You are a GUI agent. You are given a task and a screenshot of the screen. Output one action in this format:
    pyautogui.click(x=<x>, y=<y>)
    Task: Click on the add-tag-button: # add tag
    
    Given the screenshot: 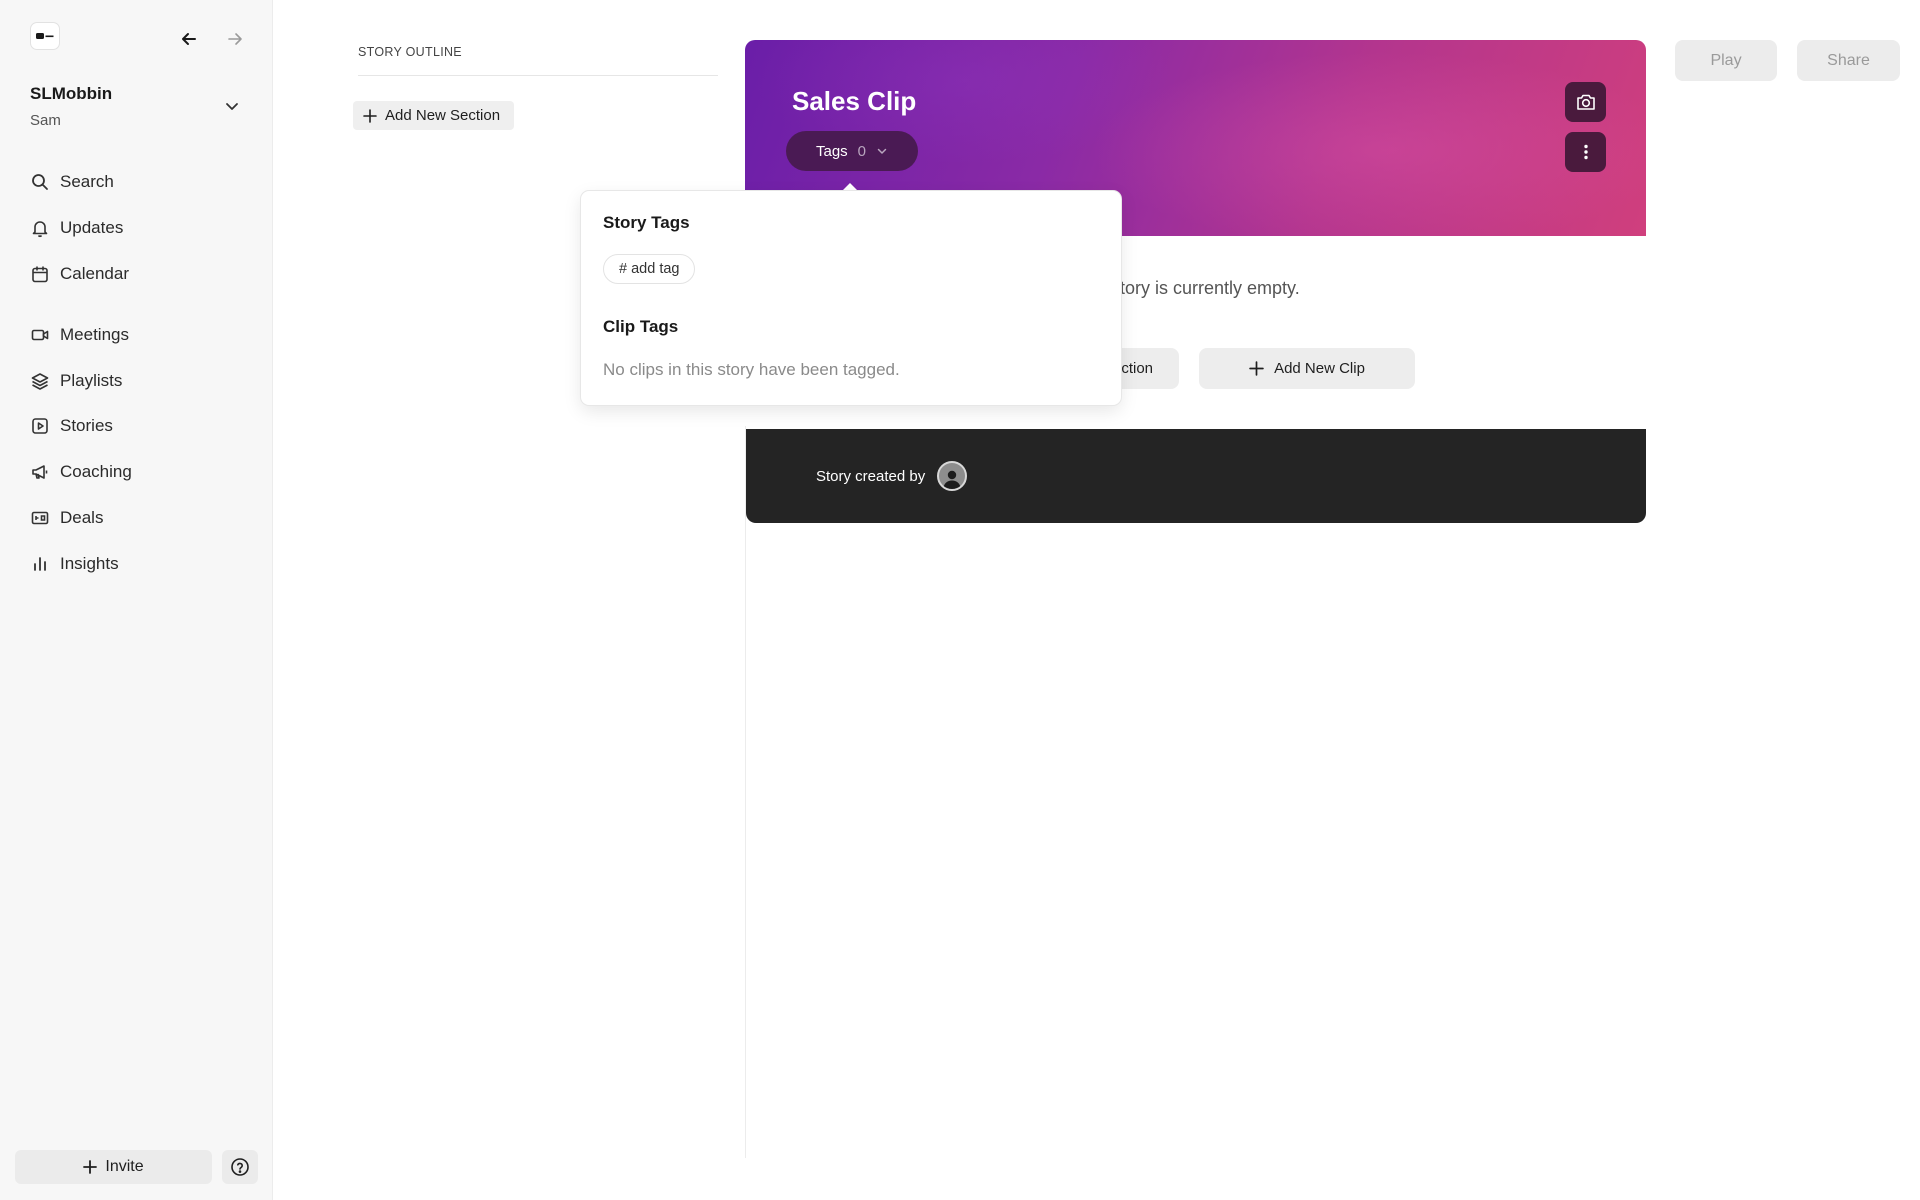 What is the action you would take?
    pyautogui.click(x=649, y=269)
    